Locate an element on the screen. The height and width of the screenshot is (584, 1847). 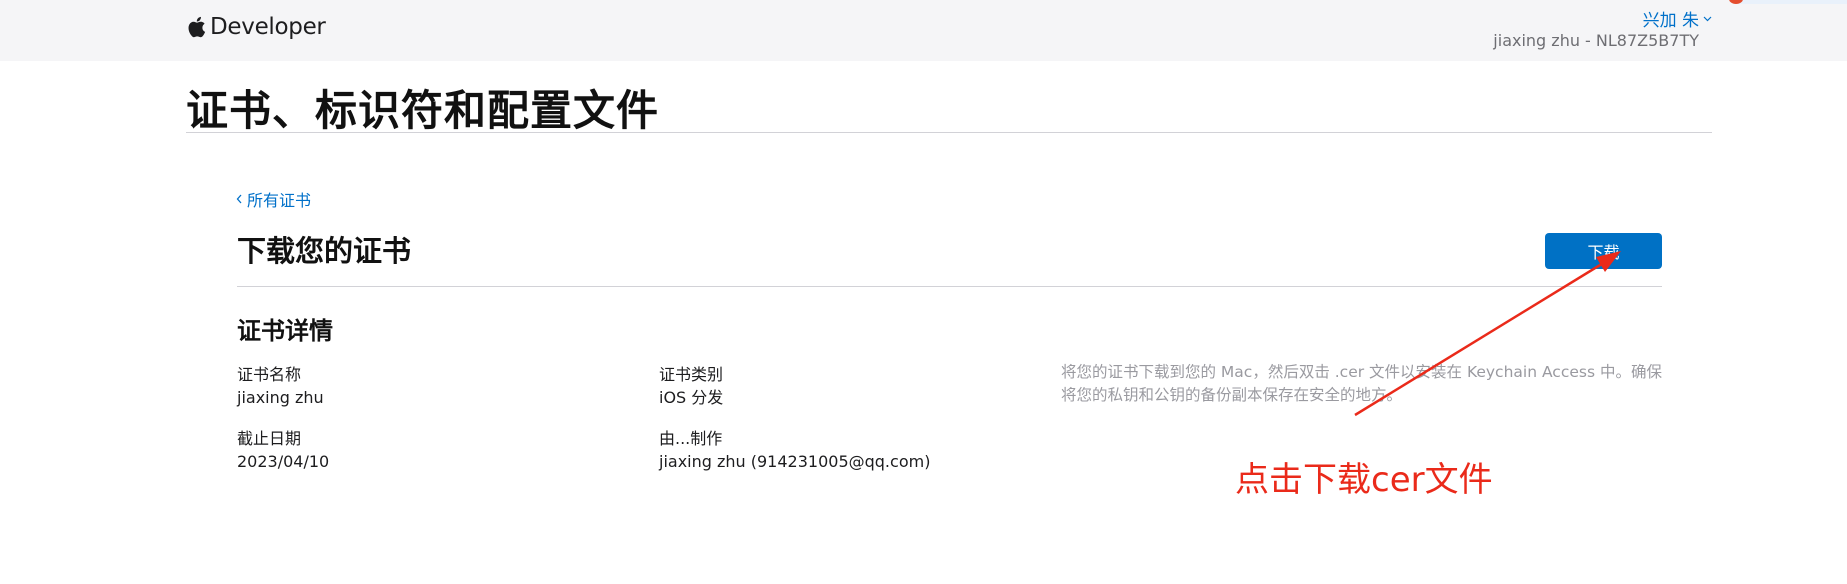
chevron-left-icon is located at coordinates (239, 199).